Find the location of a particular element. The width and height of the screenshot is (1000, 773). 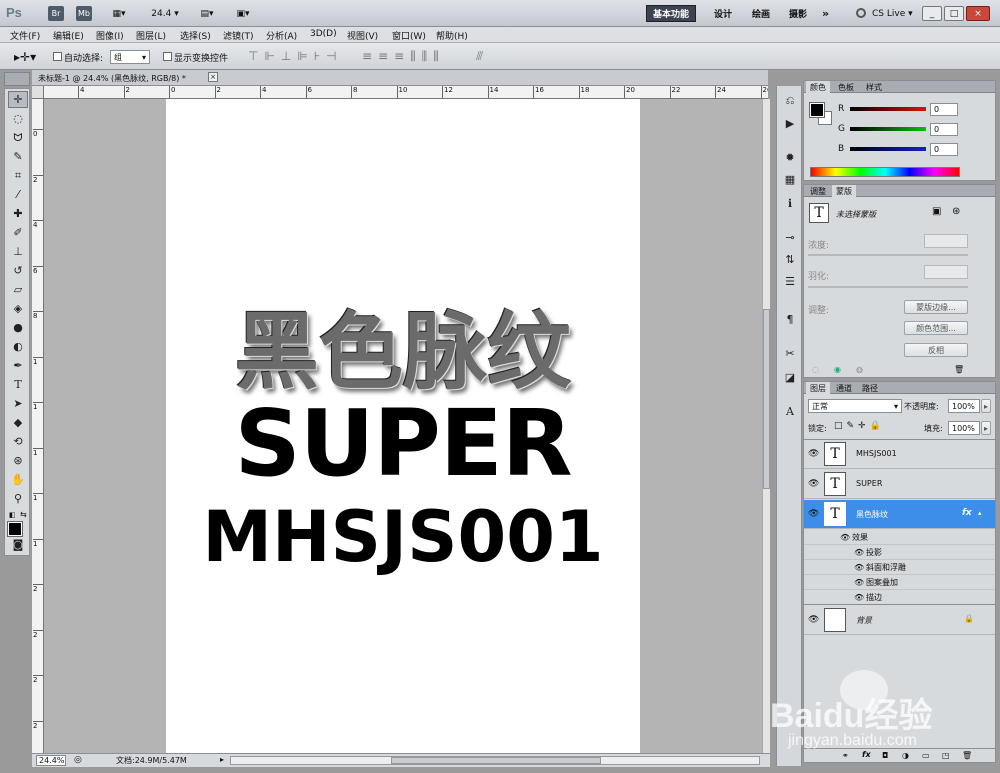

info-panel-icon: ℹ is located at coordinates (790, 203).